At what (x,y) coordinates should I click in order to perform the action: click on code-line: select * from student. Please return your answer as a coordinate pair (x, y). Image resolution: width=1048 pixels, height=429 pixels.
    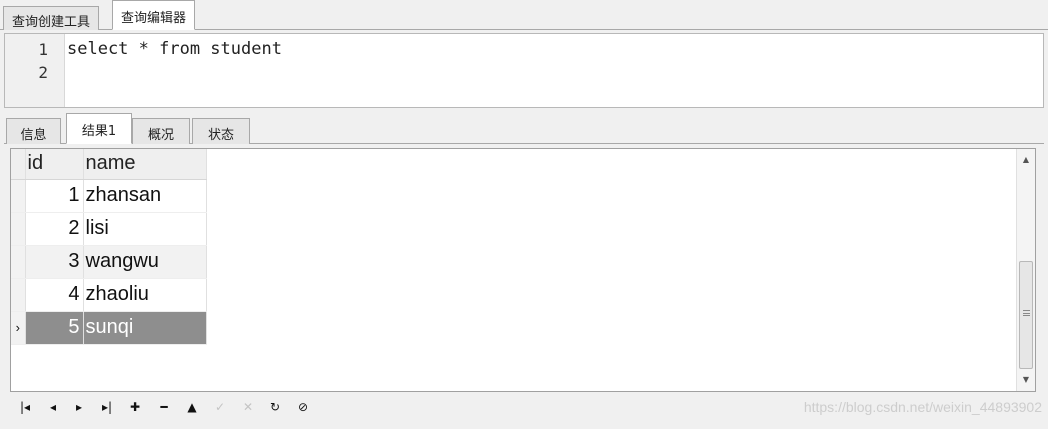
    Looking at the image, I should click on (174, 49).